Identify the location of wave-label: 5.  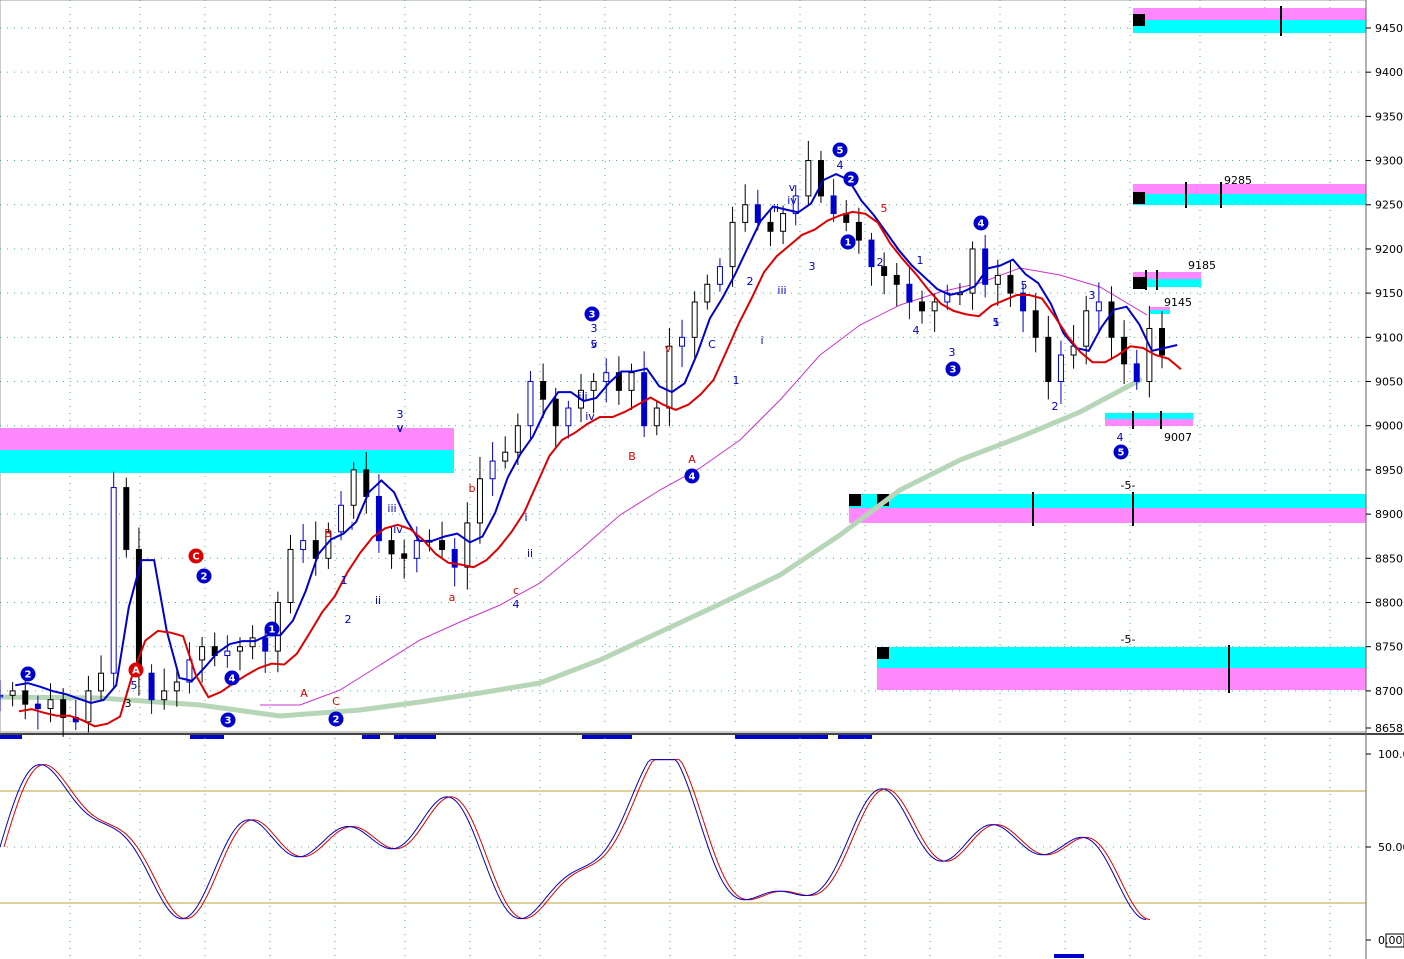
(884, 208).